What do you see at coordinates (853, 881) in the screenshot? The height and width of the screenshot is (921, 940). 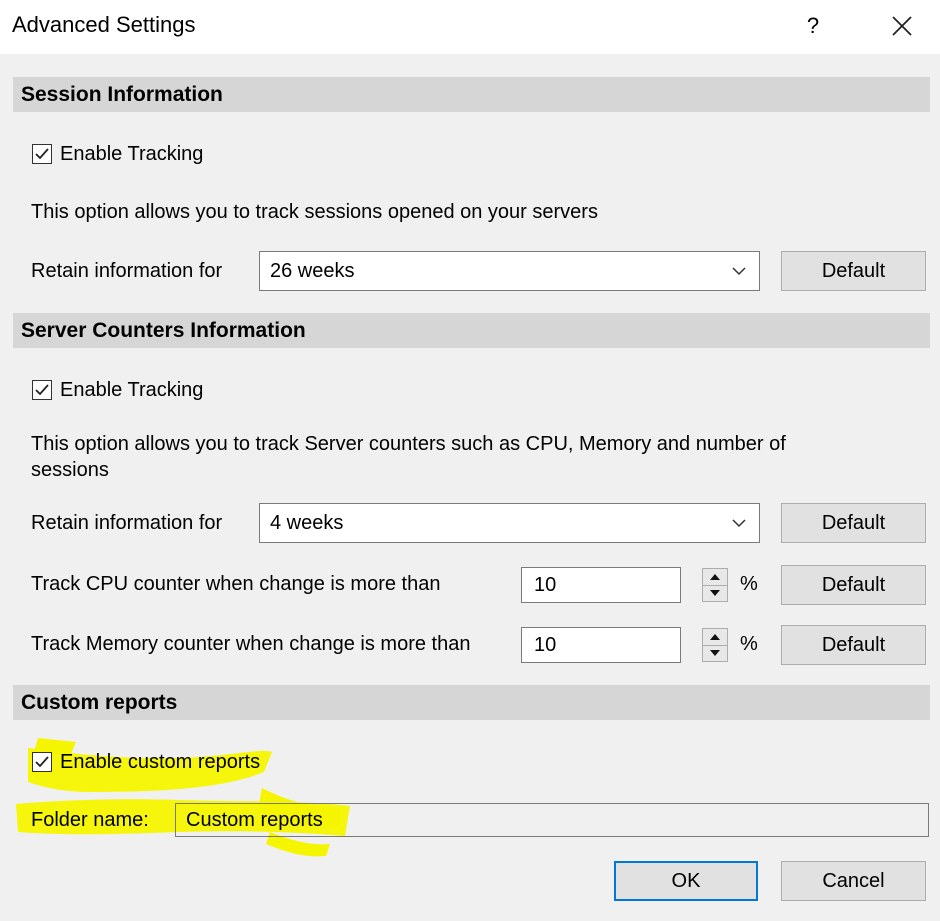 I see `cancel-button: Cancel` at bounding box center [853, 881].